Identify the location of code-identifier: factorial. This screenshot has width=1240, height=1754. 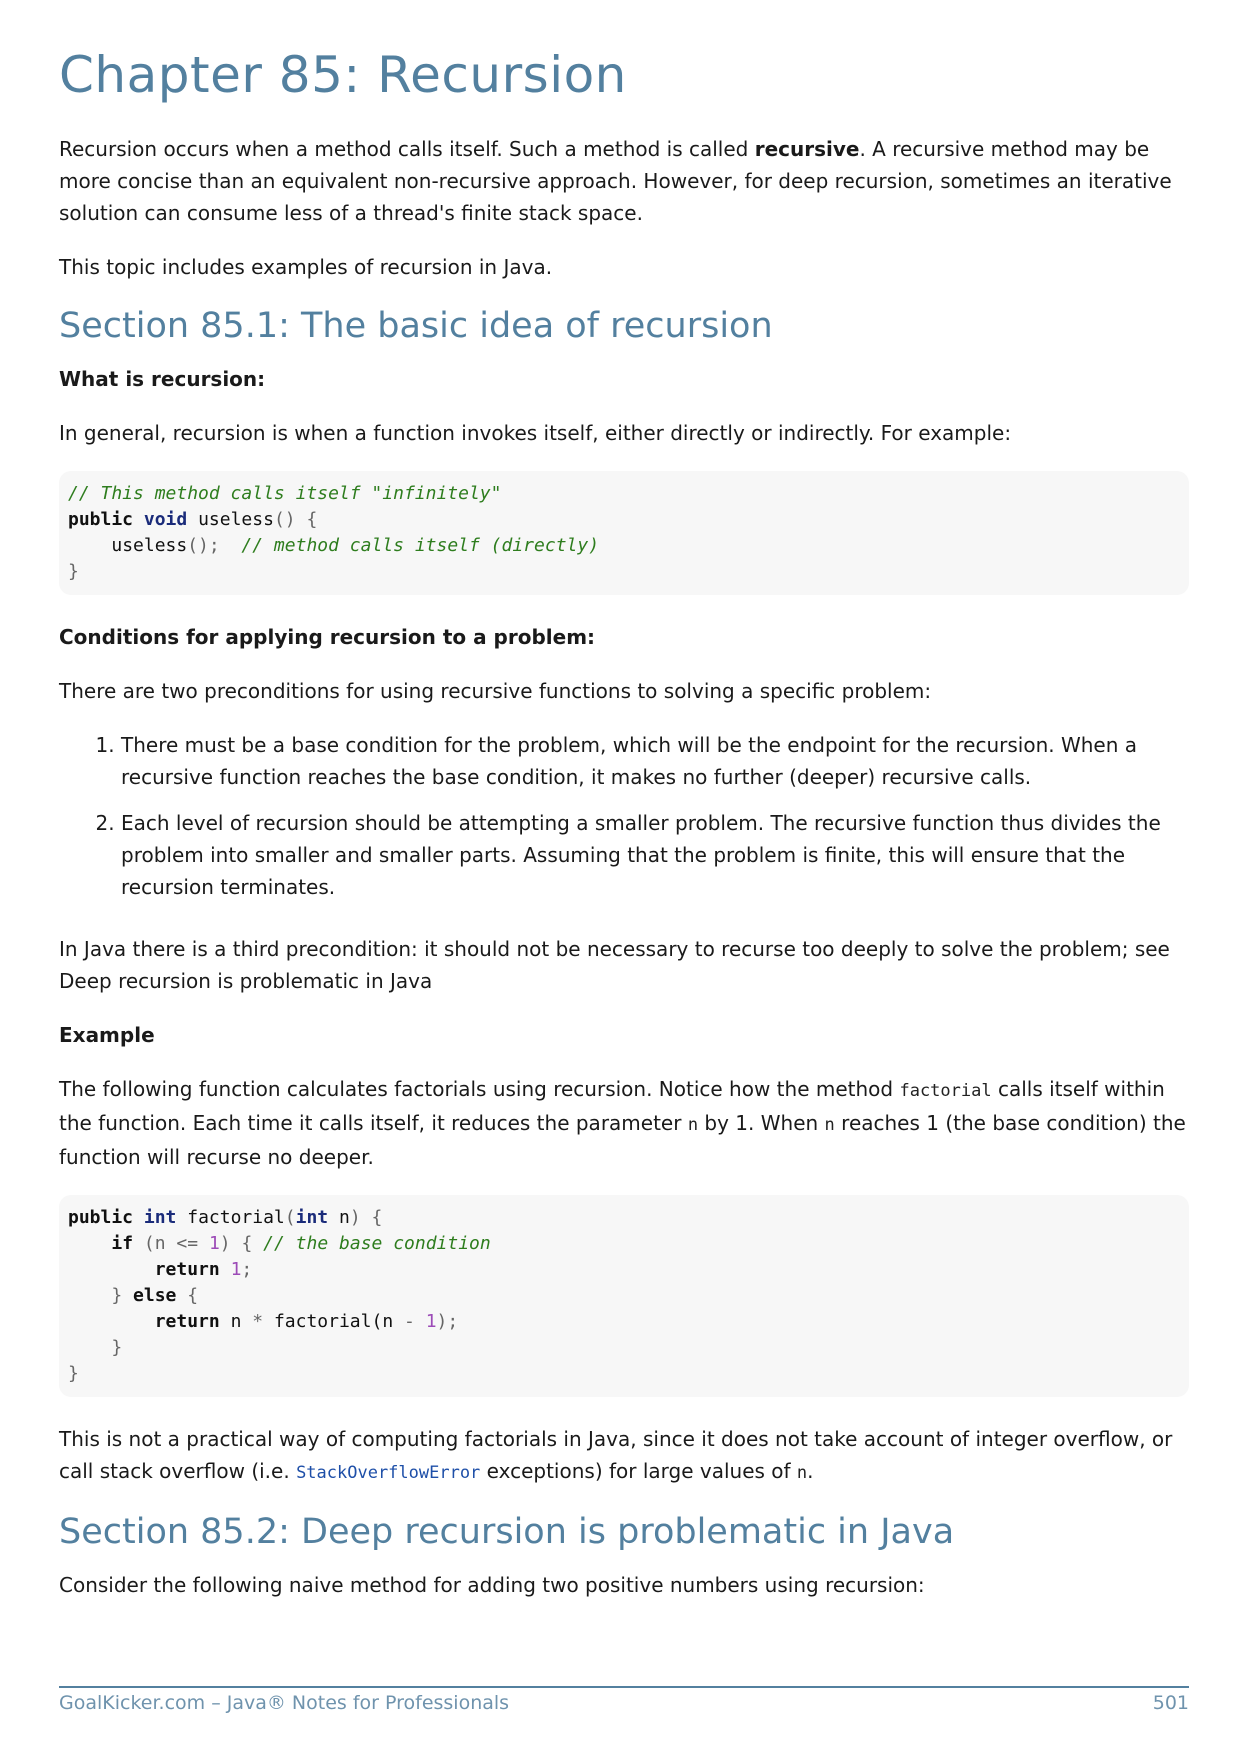
(236, 1217).